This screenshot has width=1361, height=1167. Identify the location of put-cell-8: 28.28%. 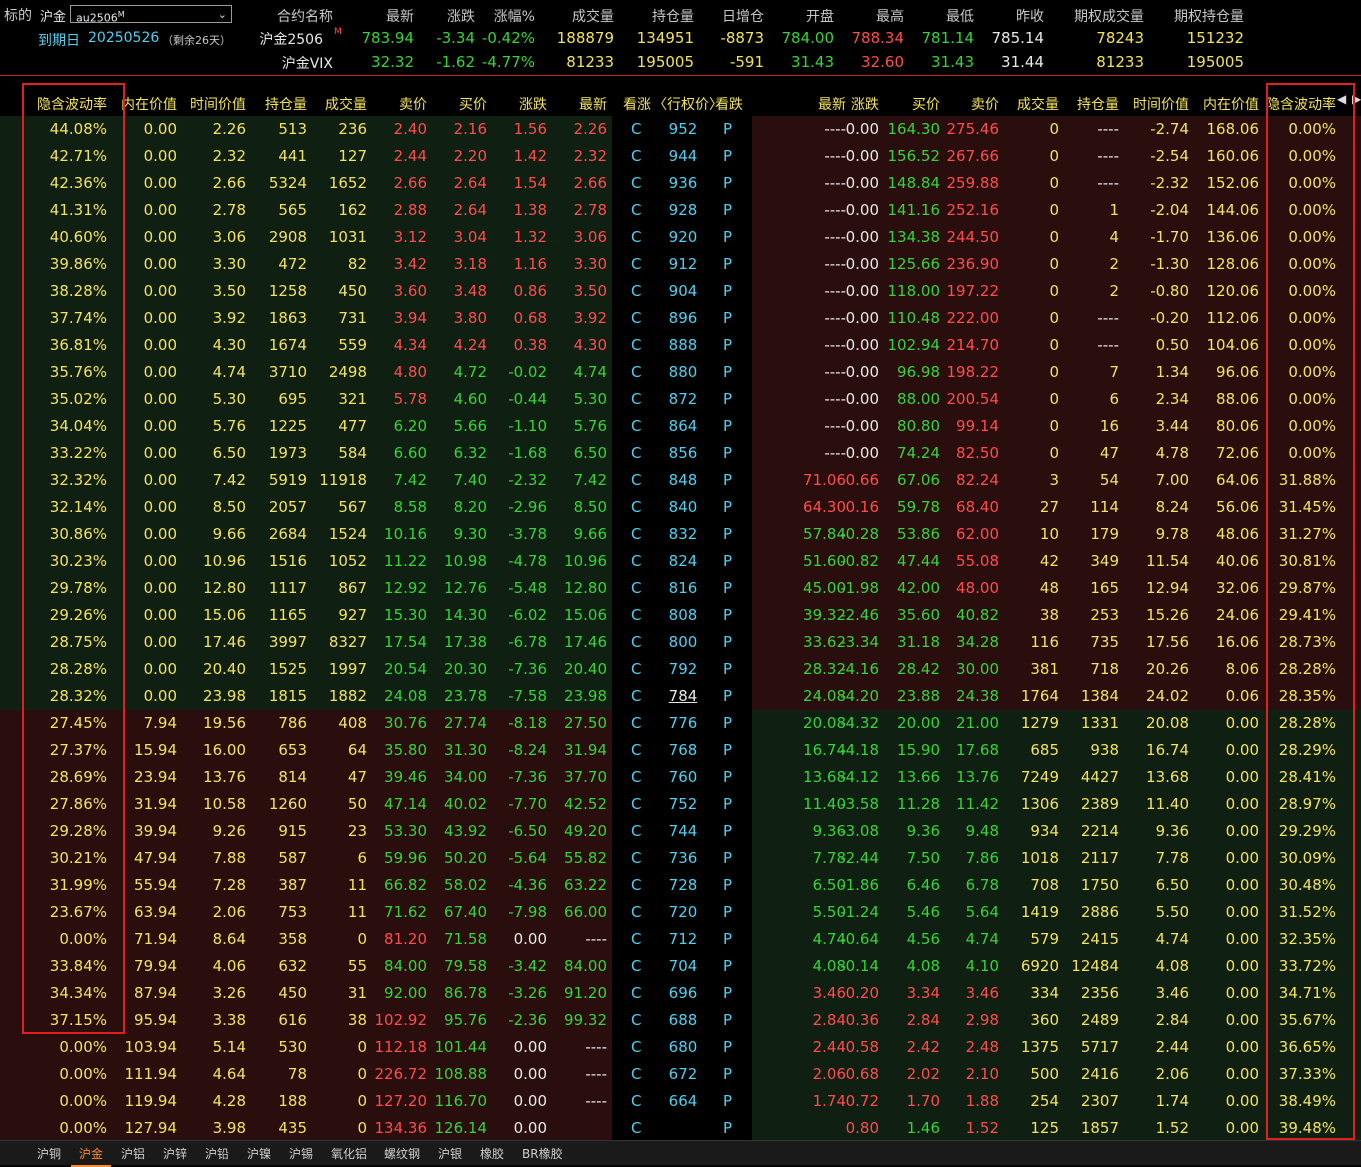
(1307, 723).